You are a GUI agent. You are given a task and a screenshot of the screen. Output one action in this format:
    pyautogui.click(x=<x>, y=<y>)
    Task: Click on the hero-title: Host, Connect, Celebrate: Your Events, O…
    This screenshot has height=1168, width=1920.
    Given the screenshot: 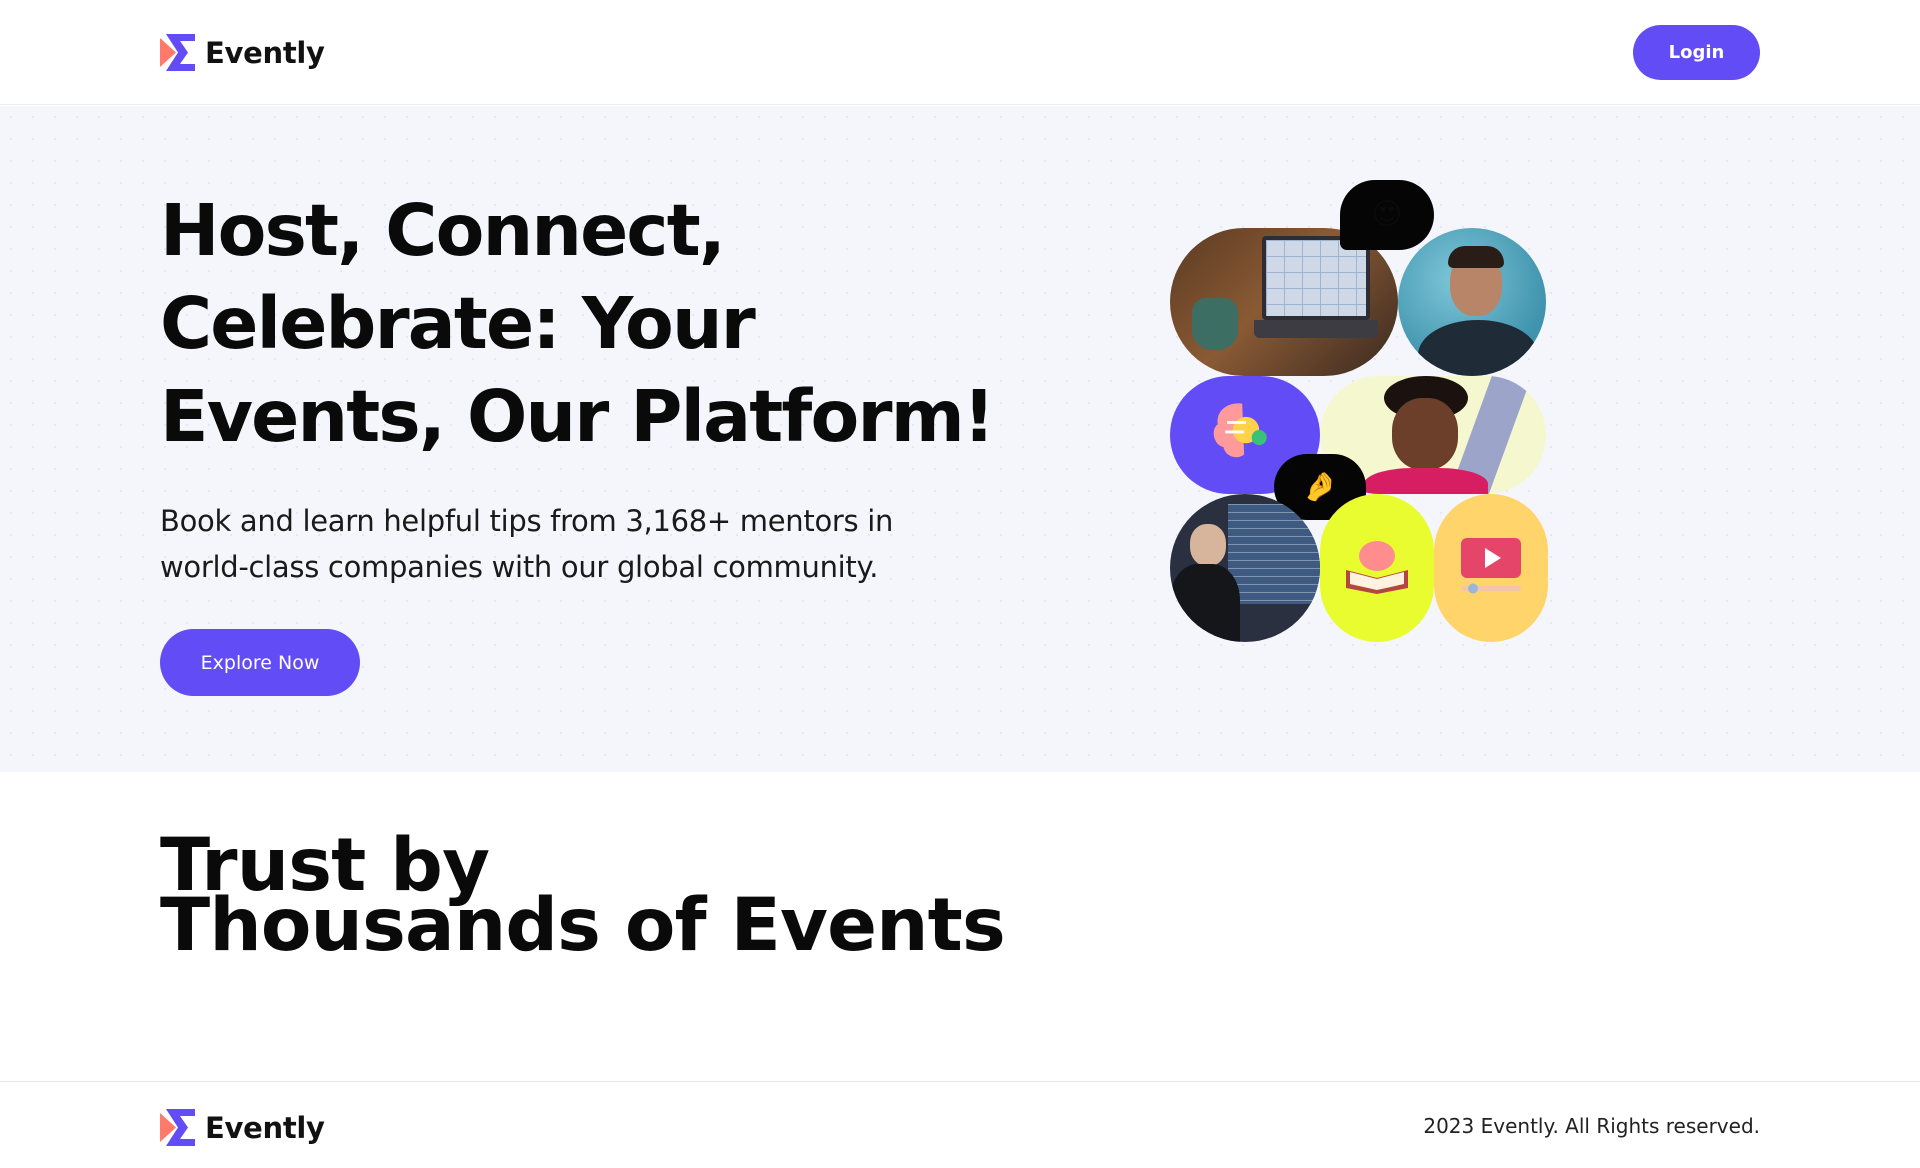 What is the action you would take?
    pyautogui.click(x=577, y=323)
    